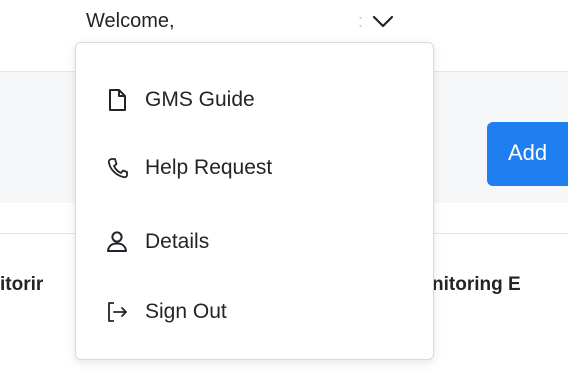 This screenshot has height=377, width=568. What do you see at coordinates (177, 241) in the screenshot?
I see `menu-item-label: Details` at bounding box center [177, 241].